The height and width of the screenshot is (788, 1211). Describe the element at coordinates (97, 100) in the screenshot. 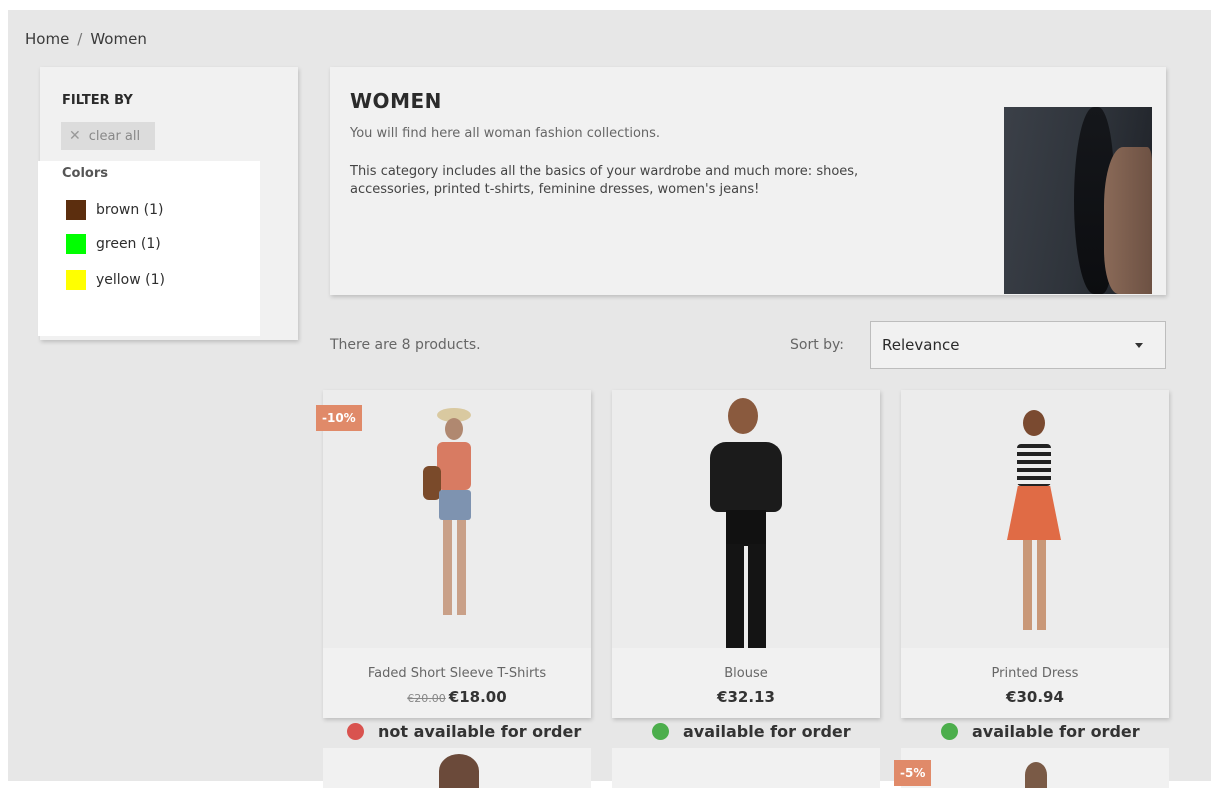

I see `filter-title: FILTER BY` at that location.